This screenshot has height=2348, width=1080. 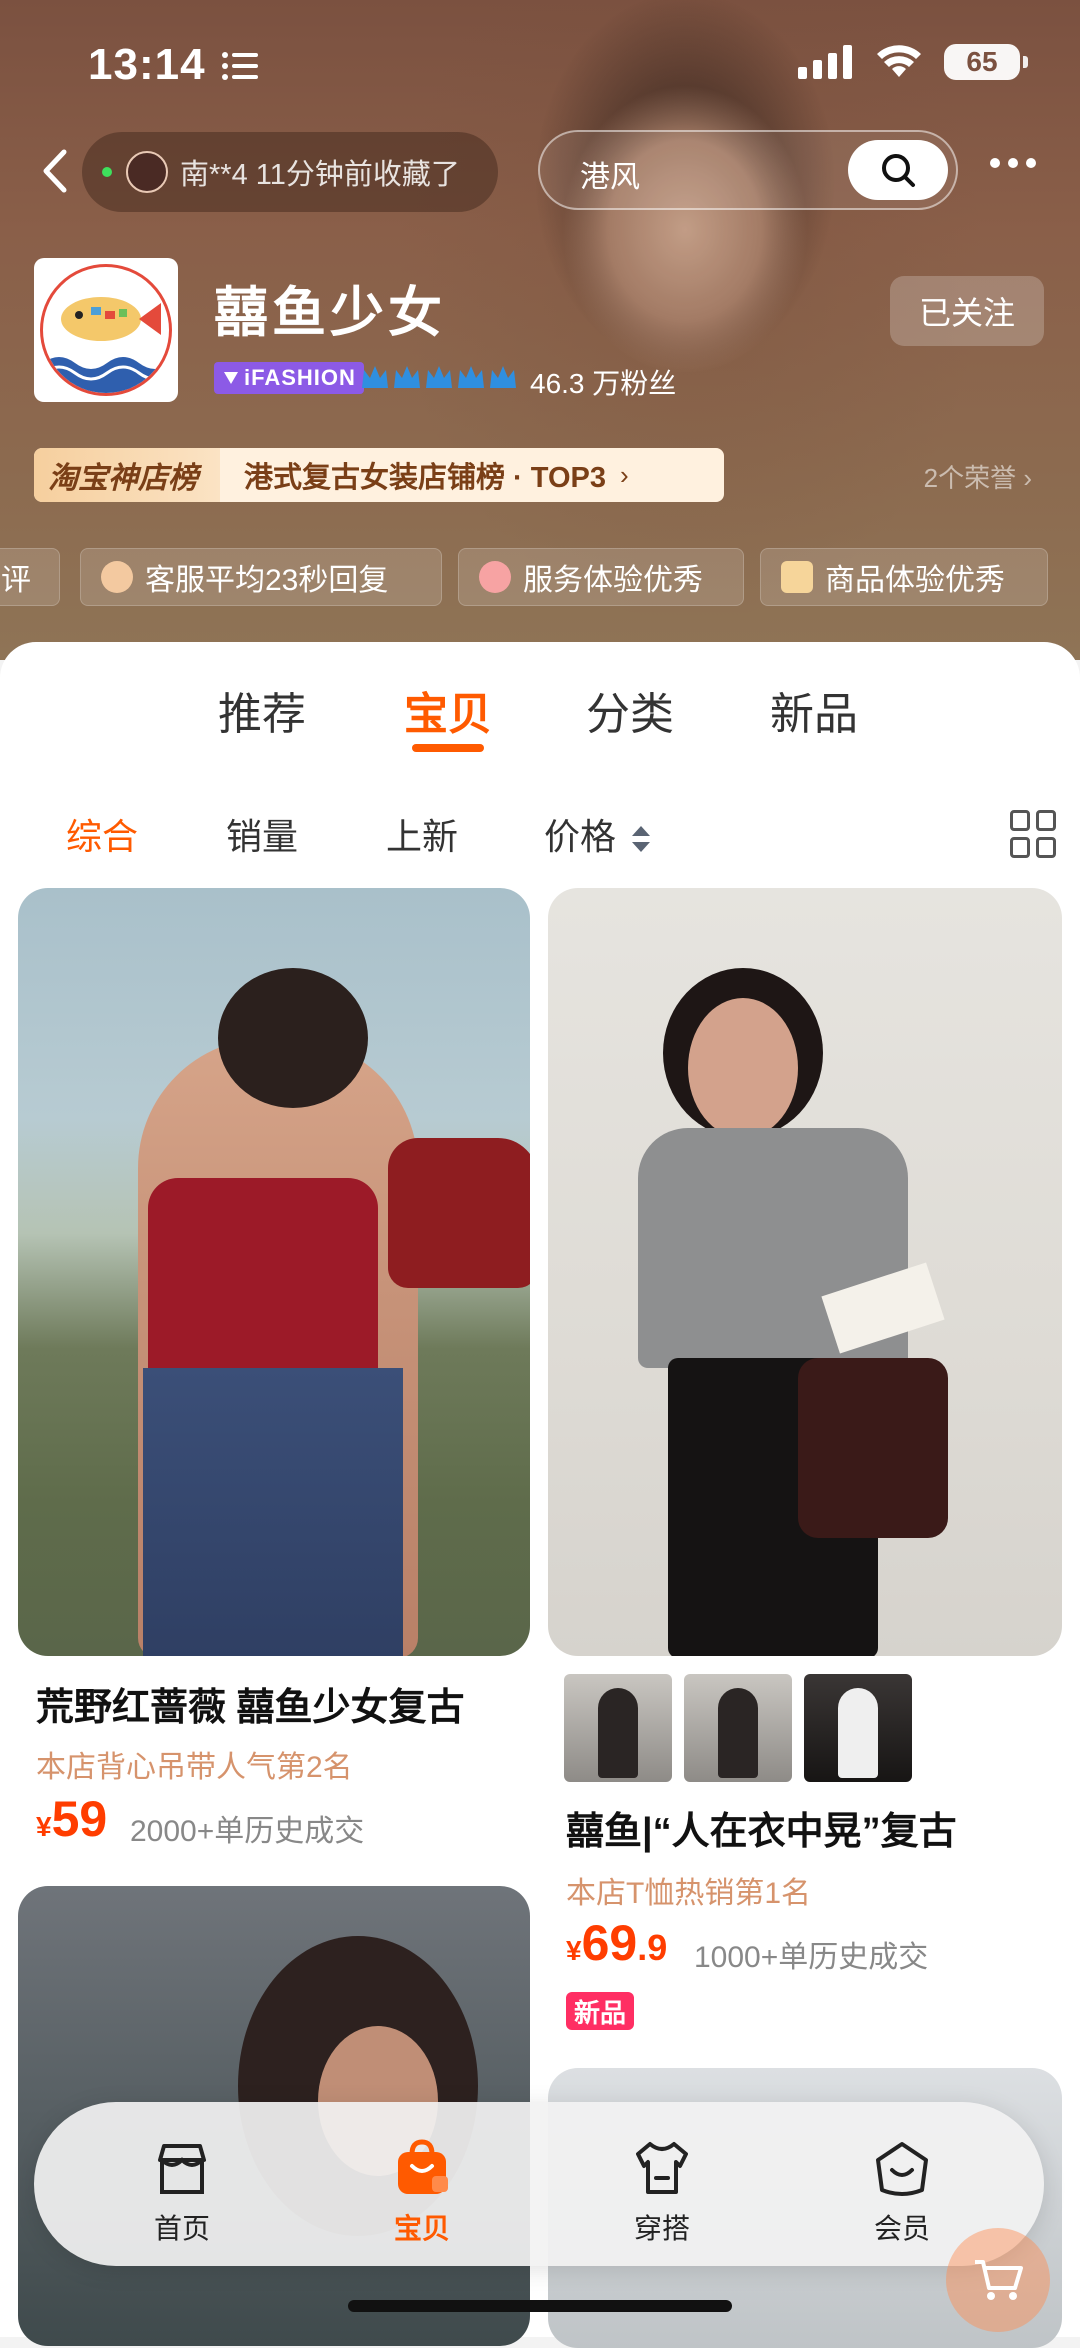 What do you see at coordinates (978, 476) in the screenshot?
I see `honors-link: 2个荣誉 ›` at bounding box center [978, 476].